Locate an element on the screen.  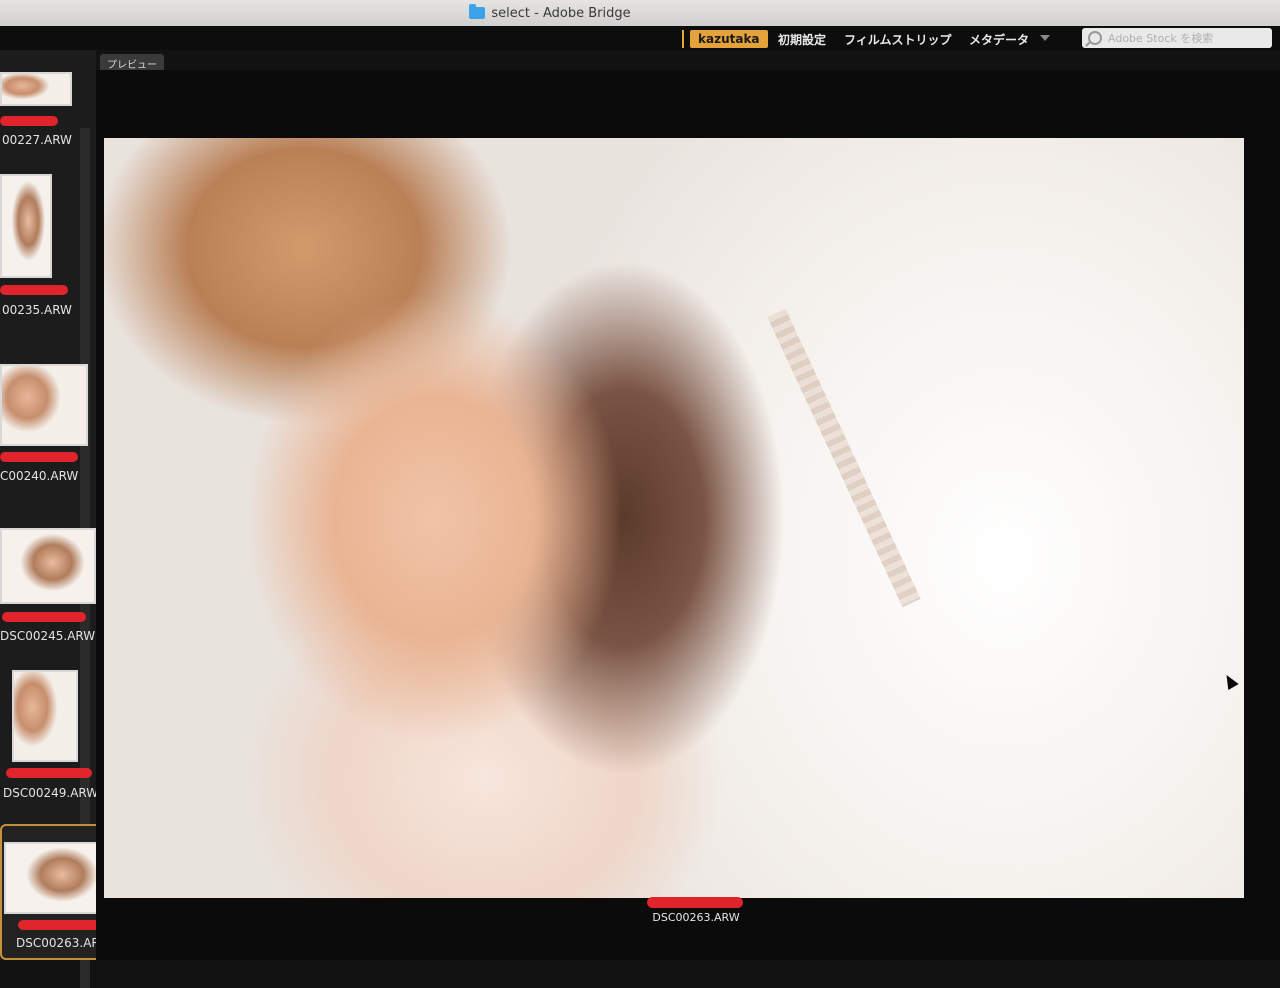
thumbnail-filename: DSC00249.ARW is located at coordinates (51, 793).